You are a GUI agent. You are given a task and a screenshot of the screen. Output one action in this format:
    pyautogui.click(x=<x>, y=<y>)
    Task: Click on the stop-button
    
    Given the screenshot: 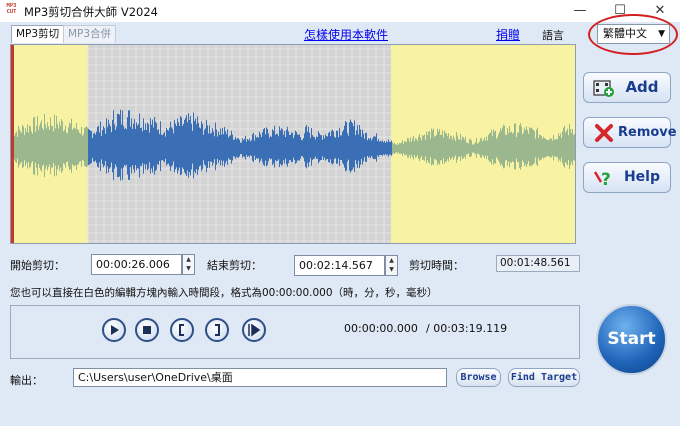 What is the action you would take?
    pyautogui.click(x=147, y=330)
    